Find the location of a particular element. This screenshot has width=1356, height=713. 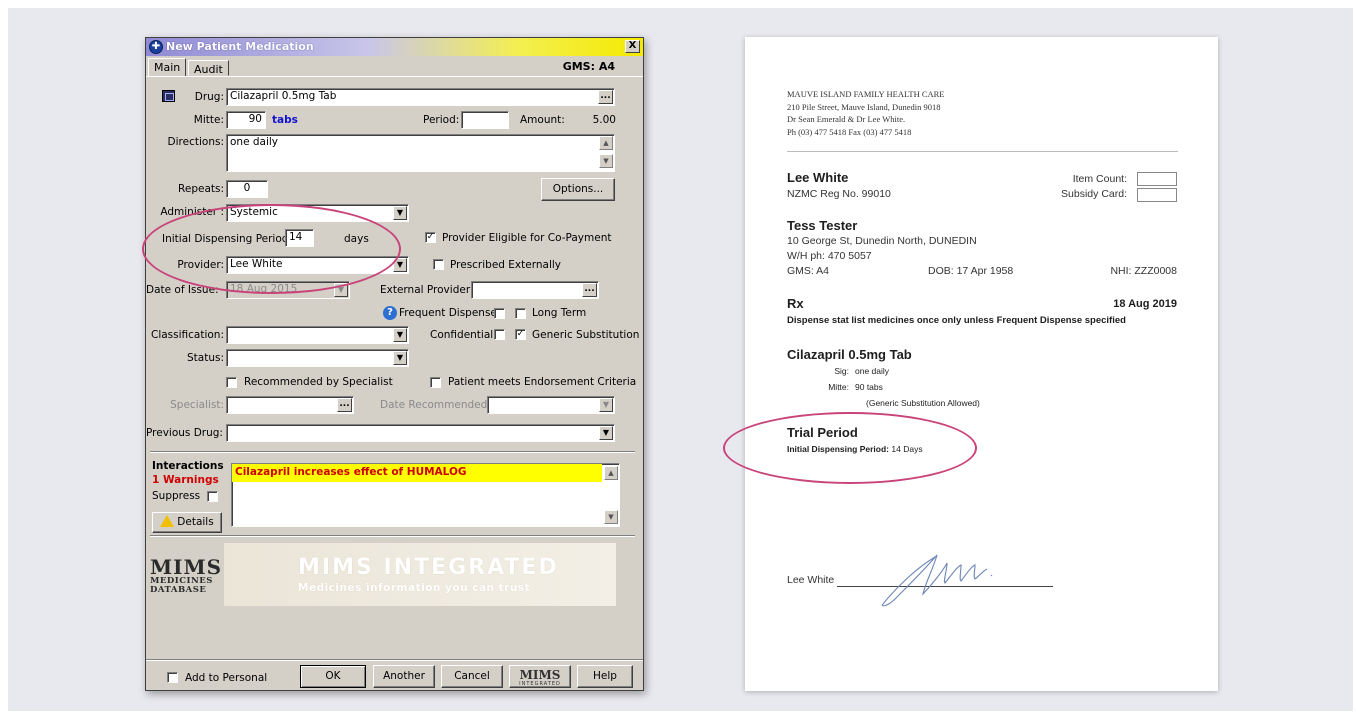

mims-logo: MIMS MEDICINES DATABASE is located at coordinates (189, 576).